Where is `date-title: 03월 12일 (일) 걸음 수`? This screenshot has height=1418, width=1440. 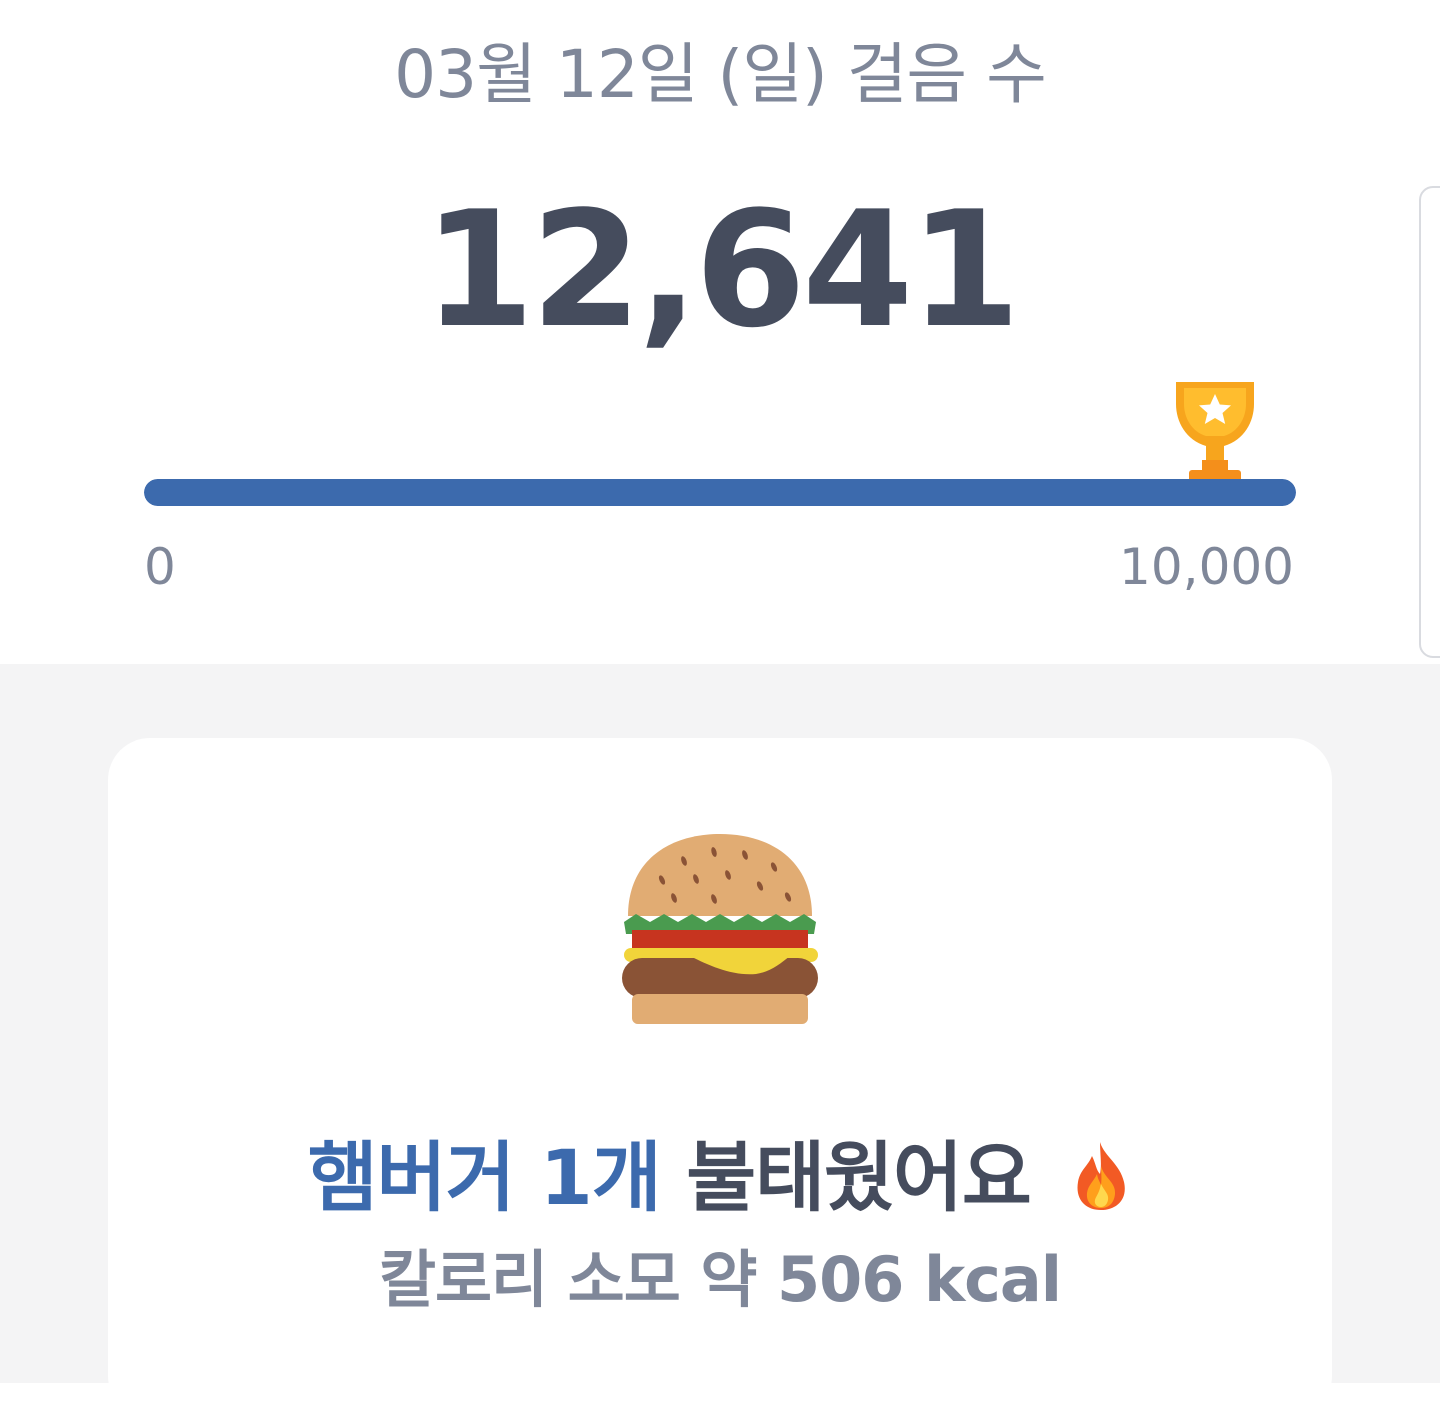
date-title: 03월 12일 (일) 걸음 수 is located at coordinates (720, 74).